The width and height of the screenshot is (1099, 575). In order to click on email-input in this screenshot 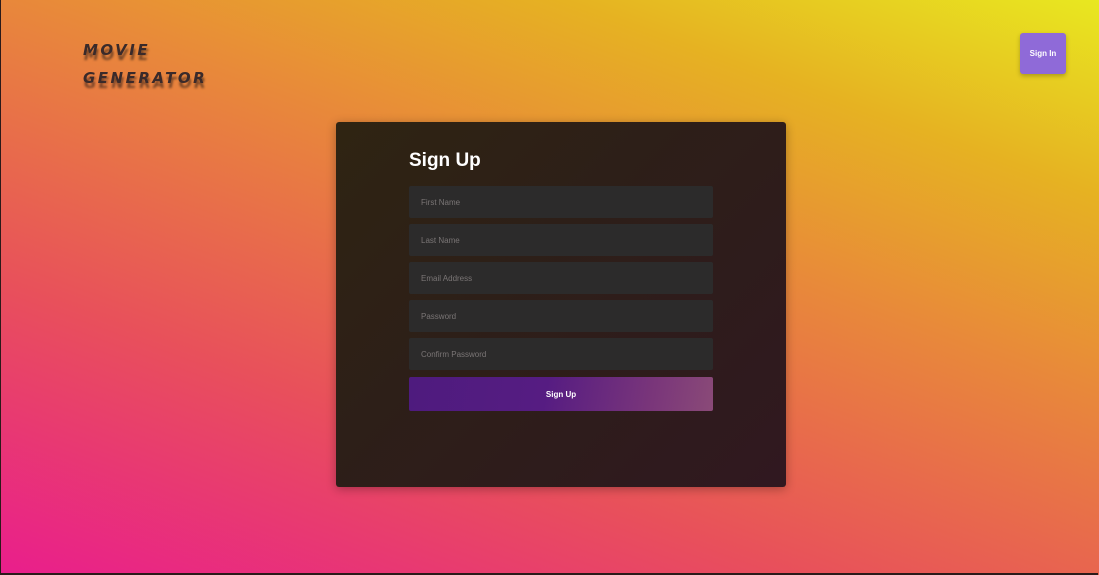, I will do `click(561, 278)`.